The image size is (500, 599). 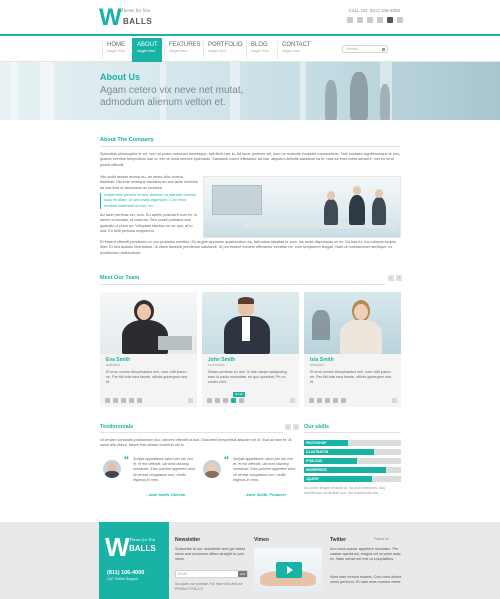 What do you see at coordinates (223, 50) in the screenshot?
I see `nav-item-portfolio: PORTFOLIO slogan here` at bounding box center [223, 50].